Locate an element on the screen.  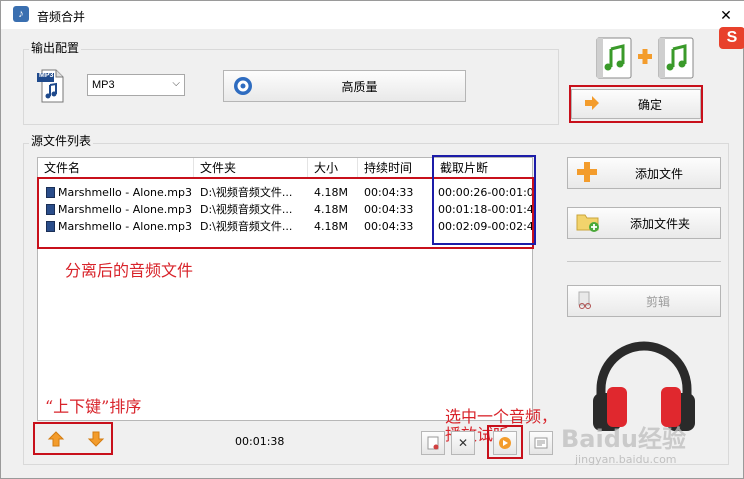
baidu-watermark: Baidu经验 is located at coordinates (623, 439).